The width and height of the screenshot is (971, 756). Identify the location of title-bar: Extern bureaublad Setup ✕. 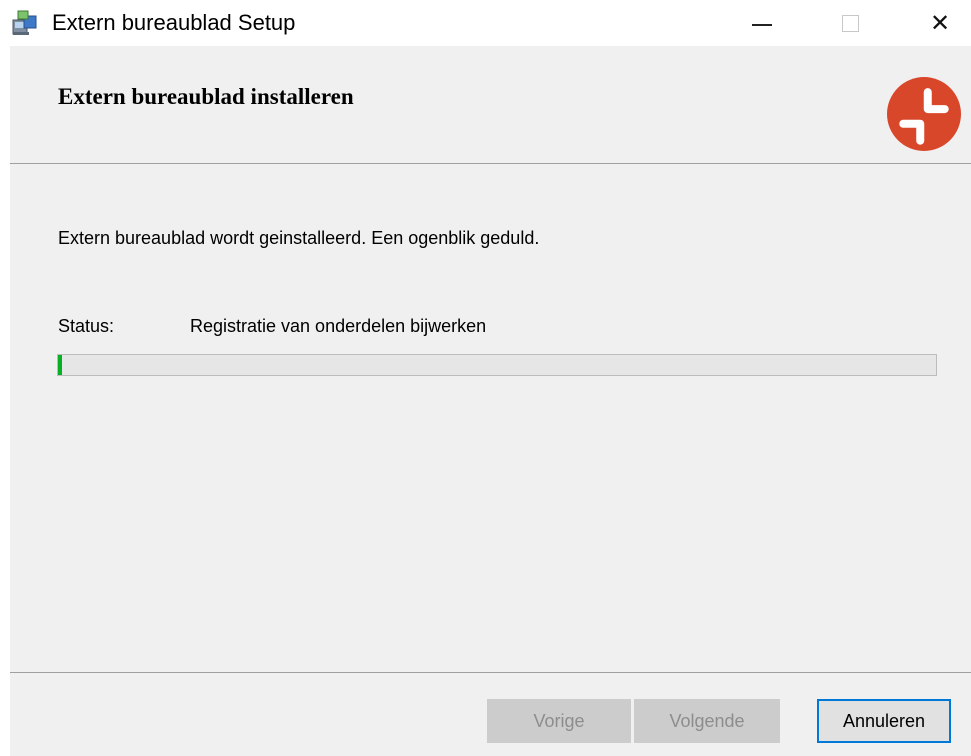
(485, 23).